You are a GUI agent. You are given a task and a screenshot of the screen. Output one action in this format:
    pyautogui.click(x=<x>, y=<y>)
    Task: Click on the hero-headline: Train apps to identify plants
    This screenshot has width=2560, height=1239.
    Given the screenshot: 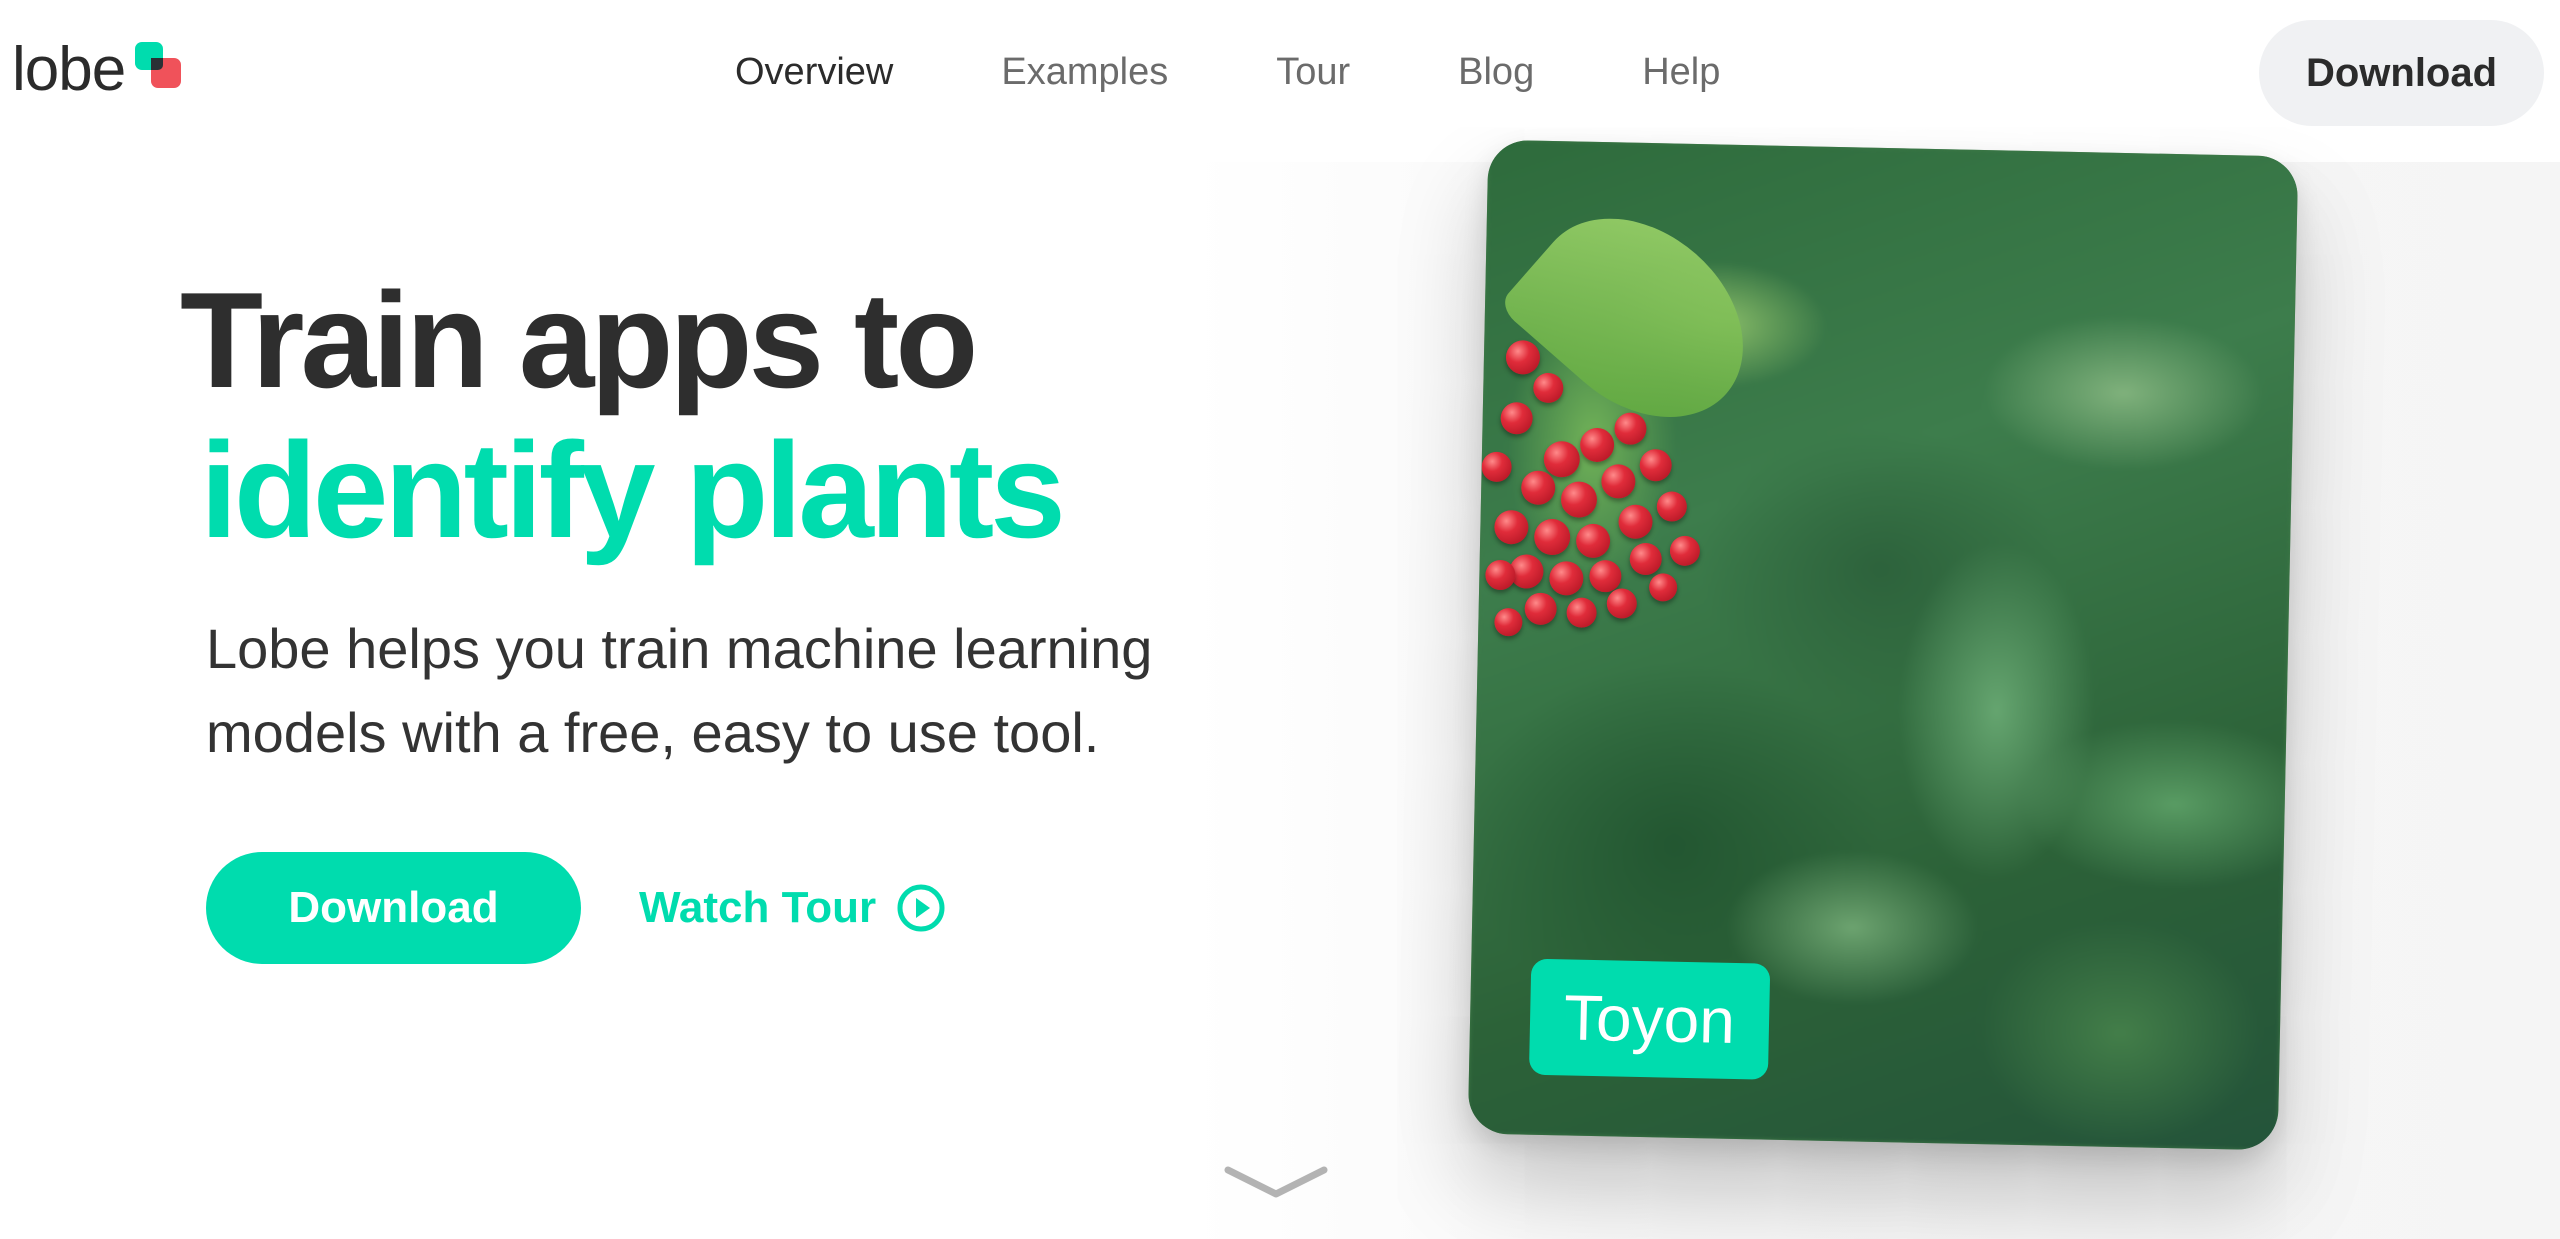 What is the action you would take?
    pyautogui.click(x=705, y=415)
    